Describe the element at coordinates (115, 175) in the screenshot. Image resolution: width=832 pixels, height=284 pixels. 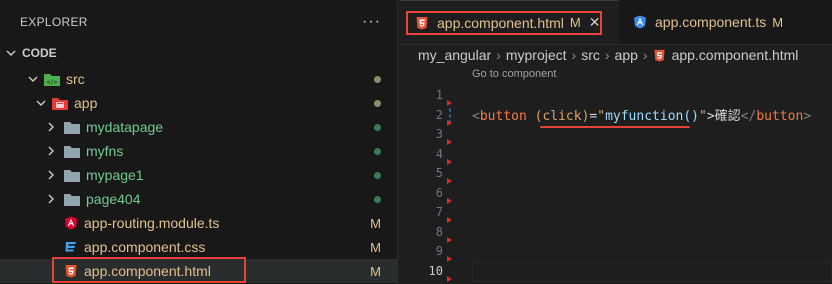
I see `tree-item-label: mypage1` at that location.